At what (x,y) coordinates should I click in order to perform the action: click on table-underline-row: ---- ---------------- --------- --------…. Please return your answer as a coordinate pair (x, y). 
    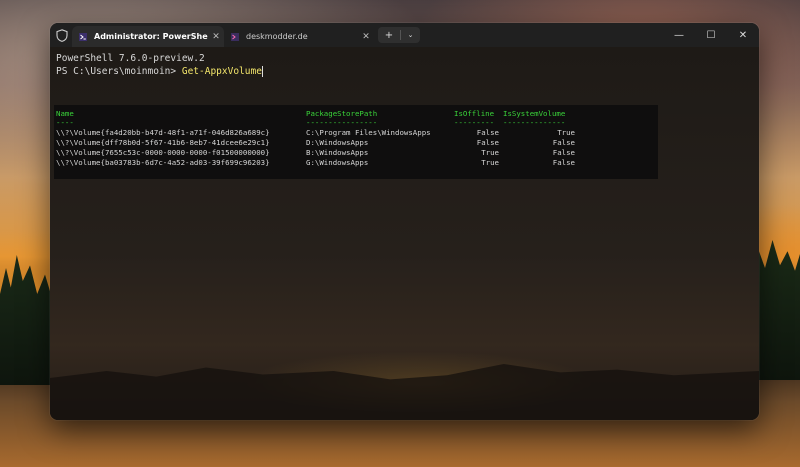
    Looking at the image, I should click on (310, 123).